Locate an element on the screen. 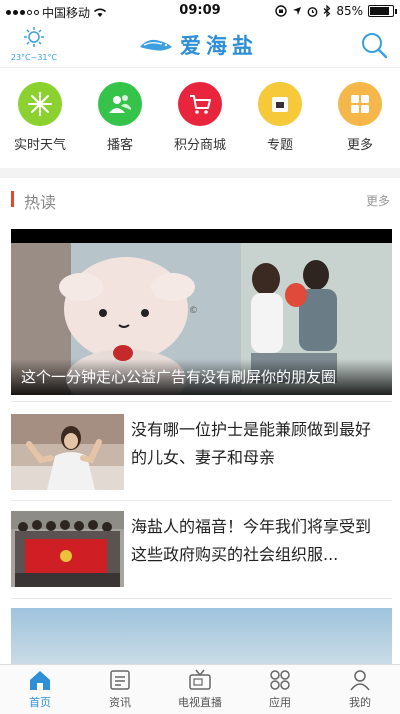  tv-icon is located at coordinates (200, 679).